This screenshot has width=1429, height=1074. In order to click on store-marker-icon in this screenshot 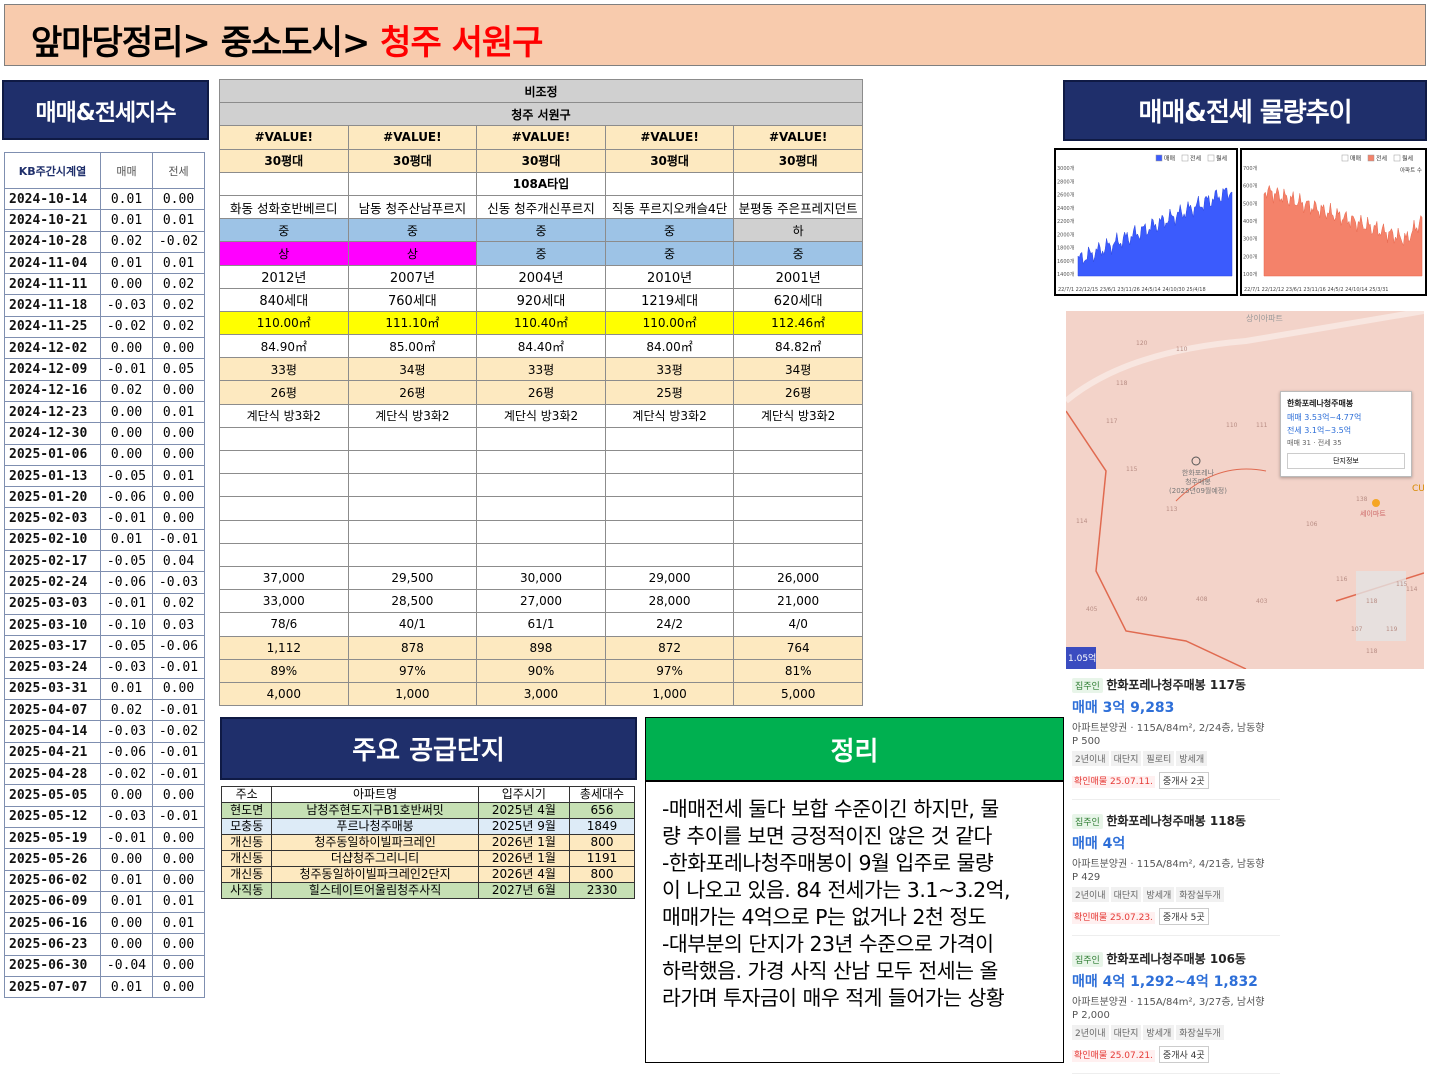, I will do `click(1376, 503)`.